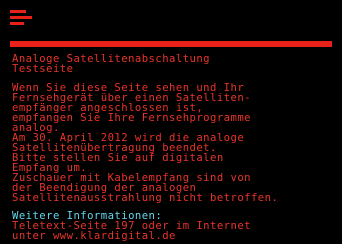 Image resolution: width=342 pixels, height=244 pixels. I want to click on header-divider, so click(171, 44).